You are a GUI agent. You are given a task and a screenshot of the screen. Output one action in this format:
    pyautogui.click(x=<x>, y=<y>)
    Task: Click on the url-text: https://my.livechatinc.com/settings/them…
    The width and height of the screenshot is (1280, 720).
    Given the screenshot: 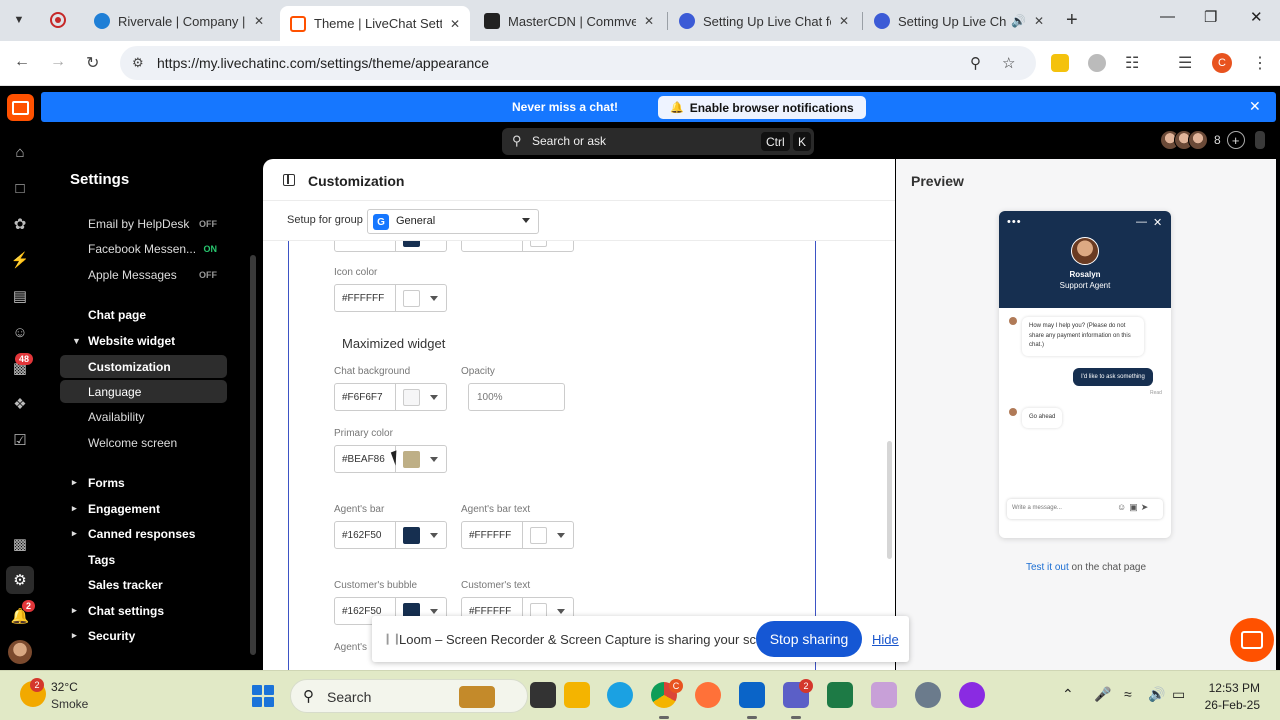 What is the action you would take?
    pyautogui.click(x=323, y=63)
    